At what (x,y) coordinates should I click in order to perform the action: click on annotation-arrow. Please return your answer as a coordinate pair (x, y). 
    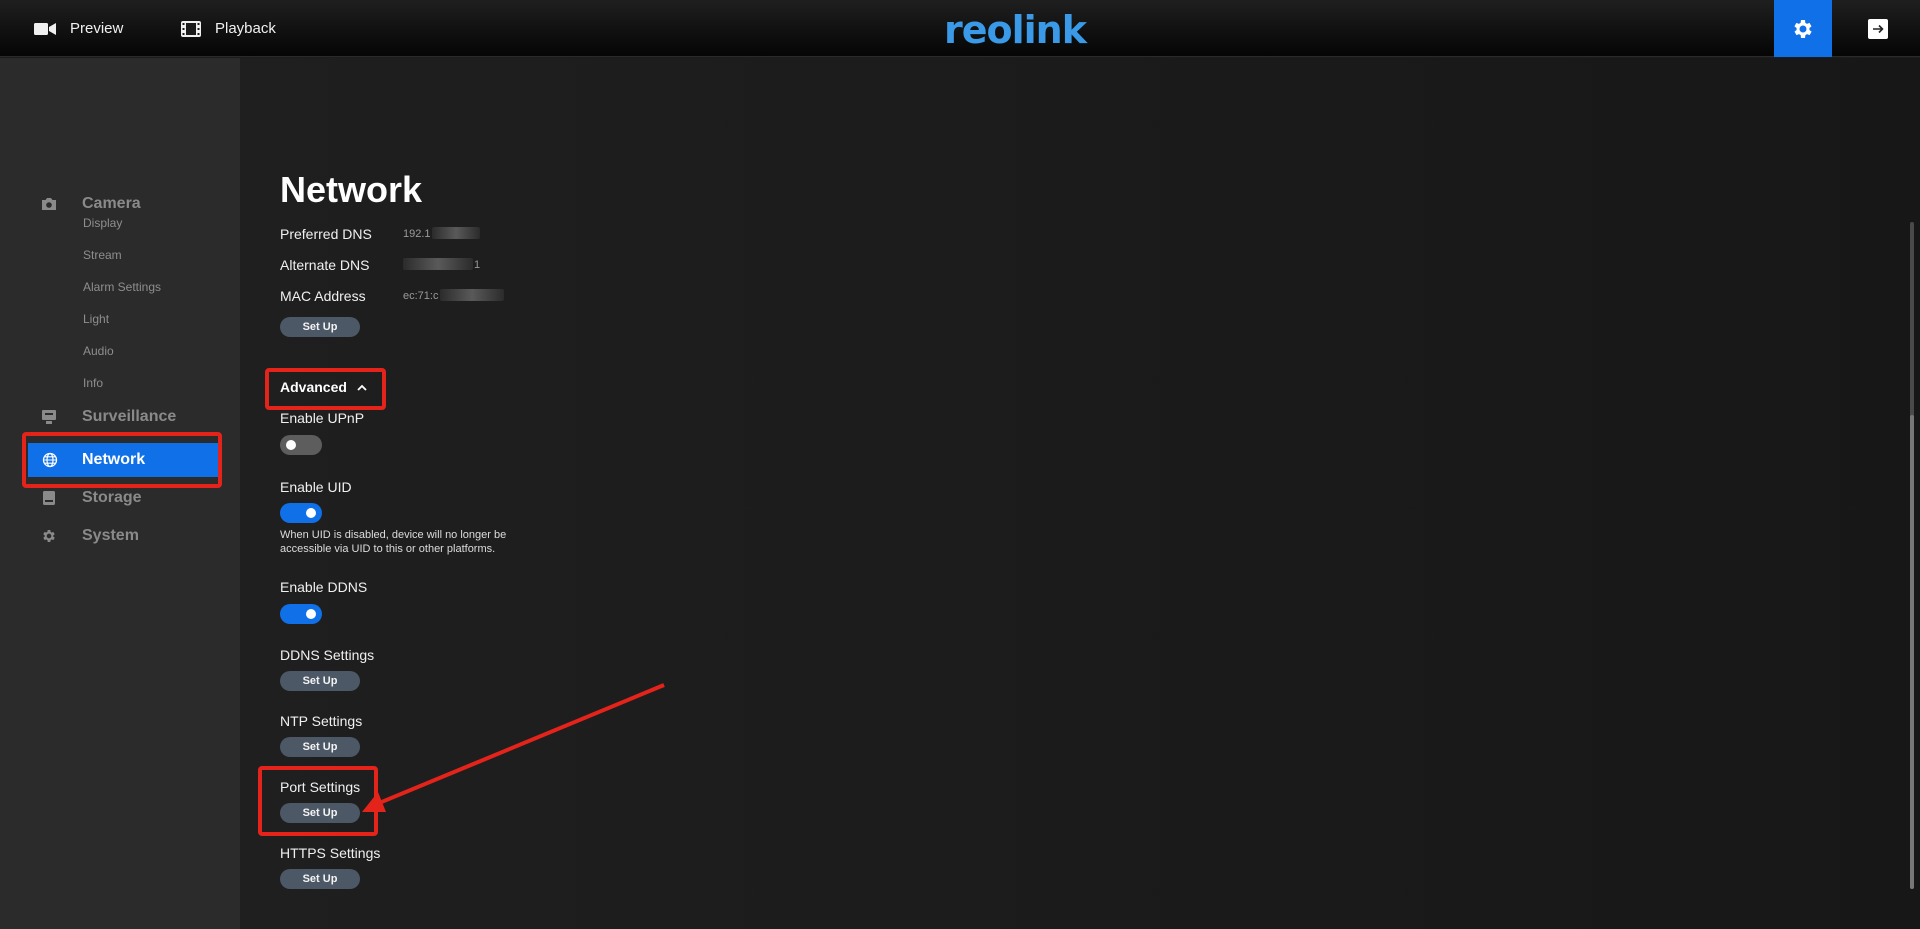
    Looking at the image, I should click on (513, 747).